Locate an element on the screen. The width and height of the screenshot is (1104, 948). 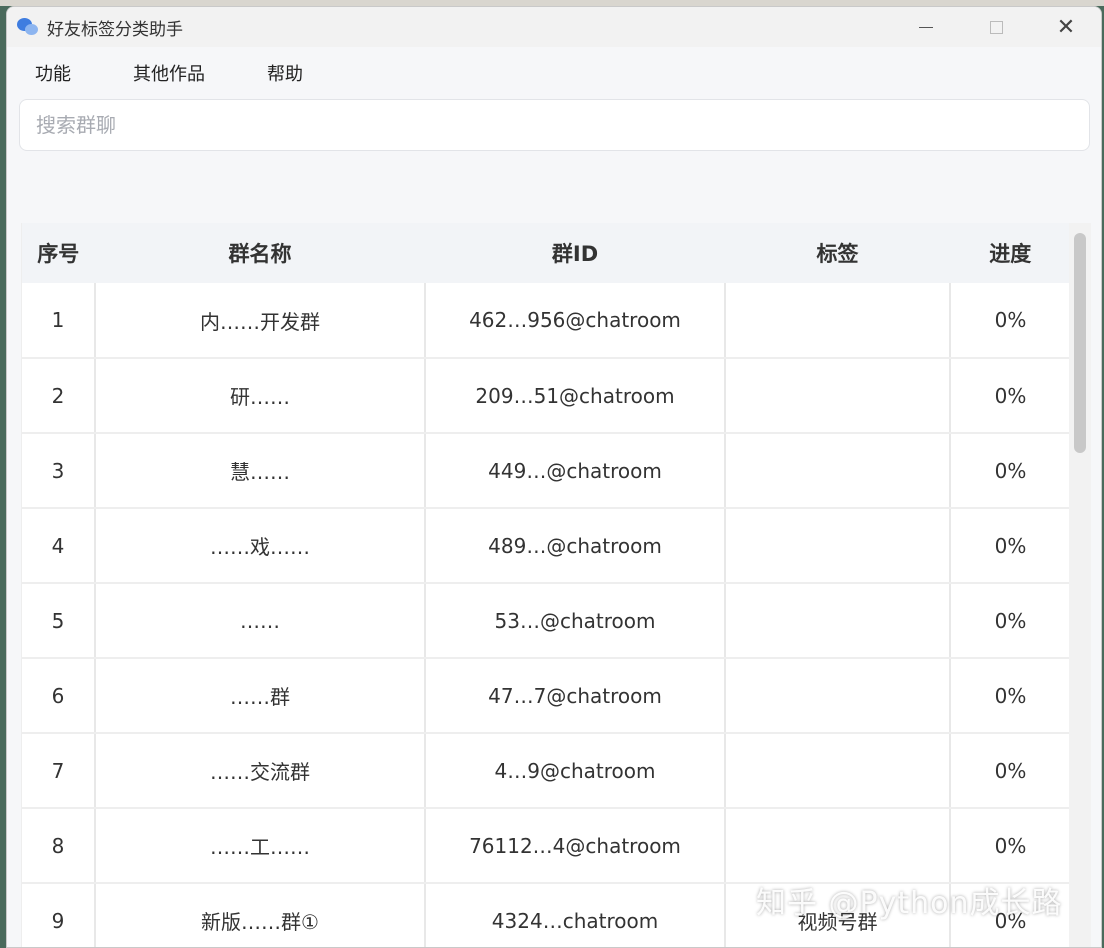
table-header-row: 序号 群名称 群ID 标签 进度 is located at coordinates (546, 253).